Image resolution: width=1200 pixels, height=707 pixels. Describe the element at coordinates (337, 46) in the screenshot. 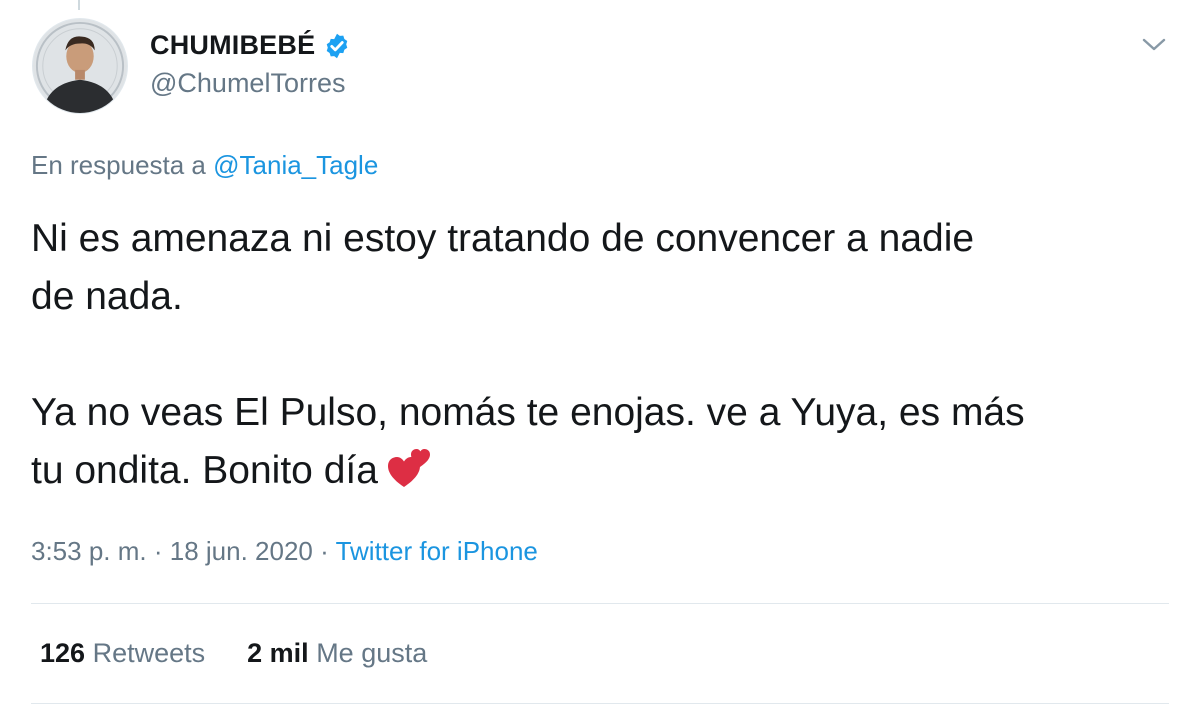

I see `verified-badge-icon` at that location.